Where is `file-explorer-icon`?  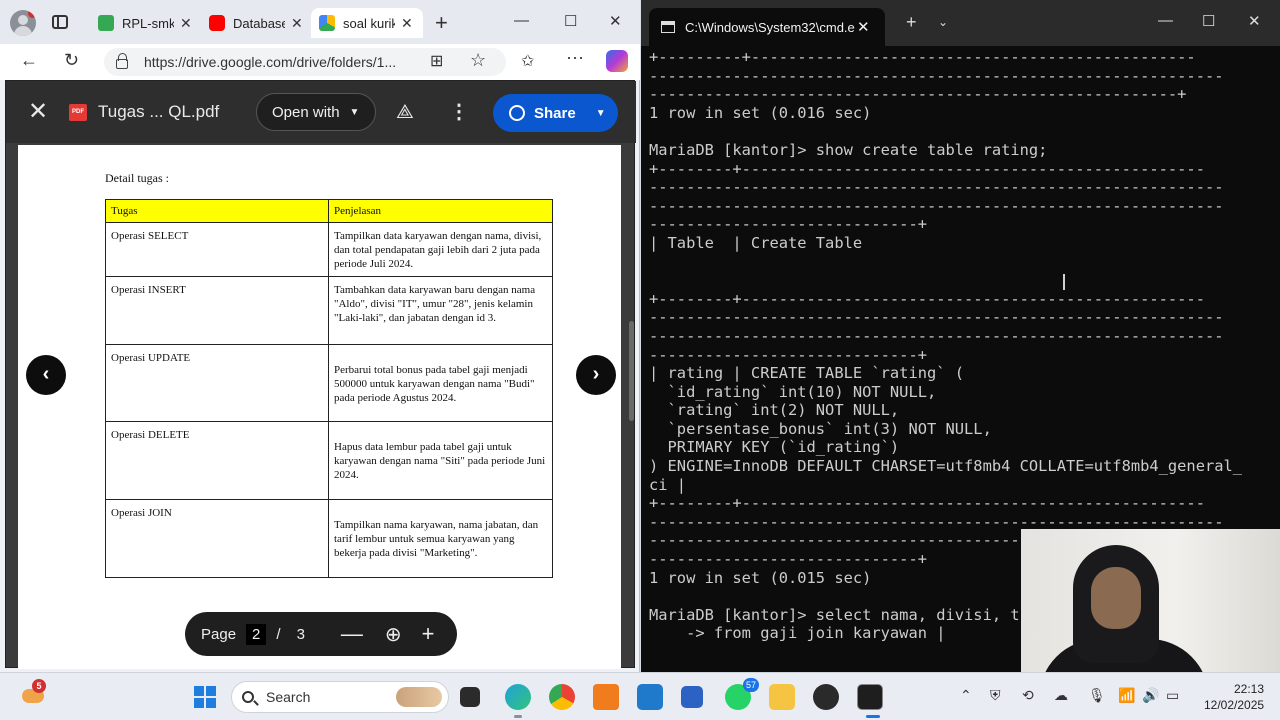 file-explorer-icon is located at coordinates (782, 697).